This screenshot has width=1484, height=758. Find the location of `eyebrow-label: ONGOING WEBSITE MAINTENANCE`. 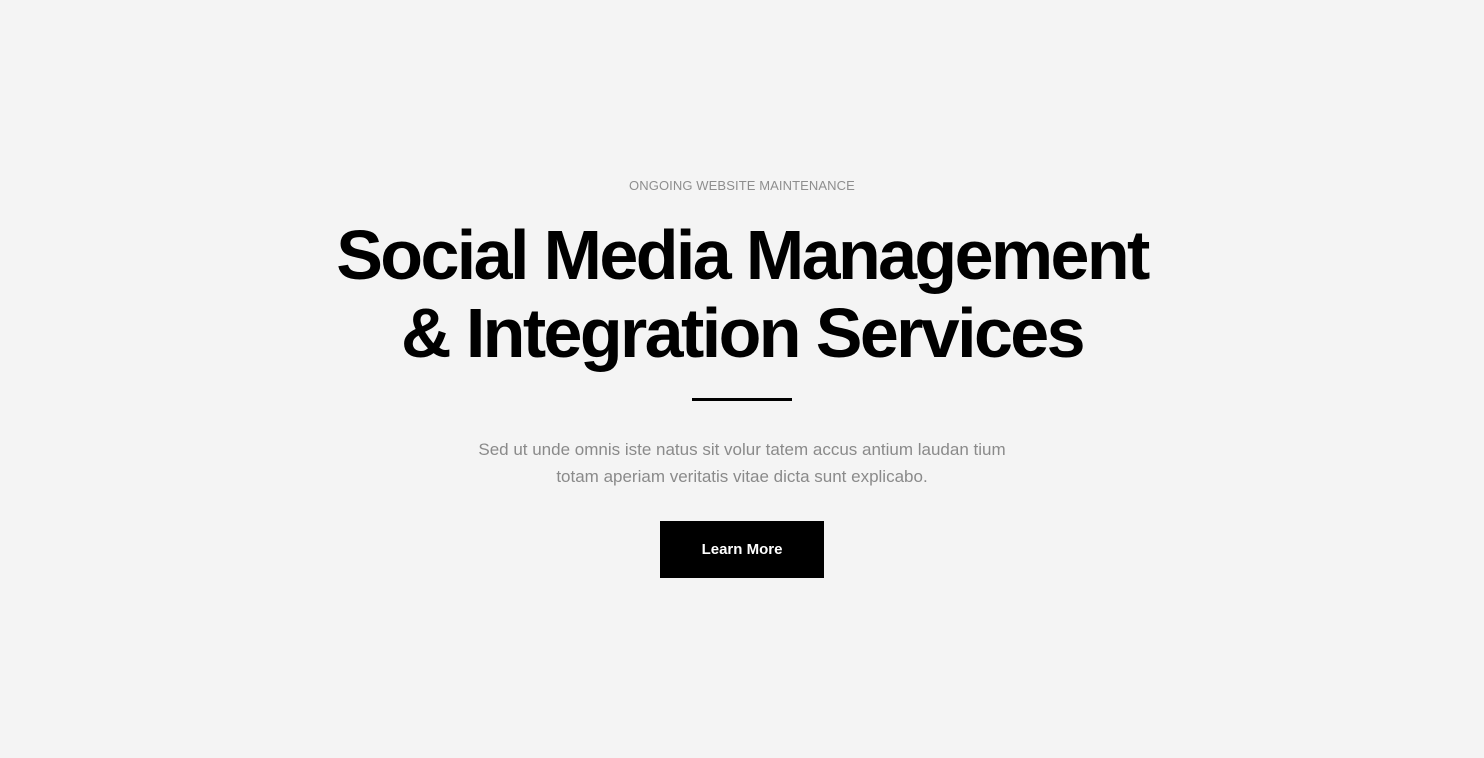

eyebrow-label: ONGOING WEBSITE MAINTENANCE is located at coordinates (742, 185).